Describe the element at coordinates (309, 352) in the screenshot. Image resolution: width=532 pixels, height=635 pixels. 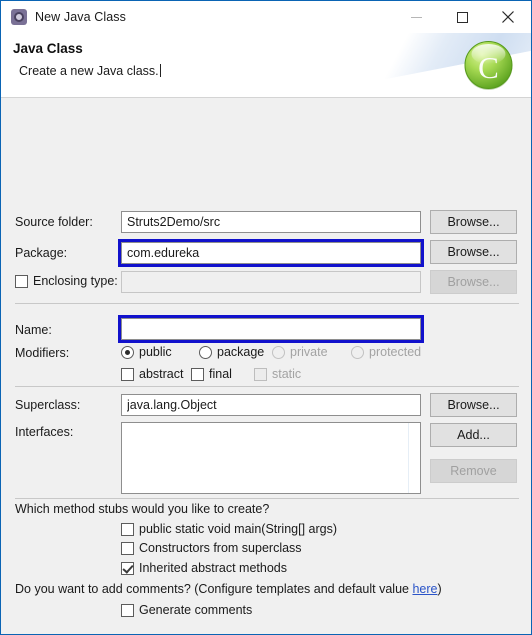
I see `private-radio-label: private` at that location.